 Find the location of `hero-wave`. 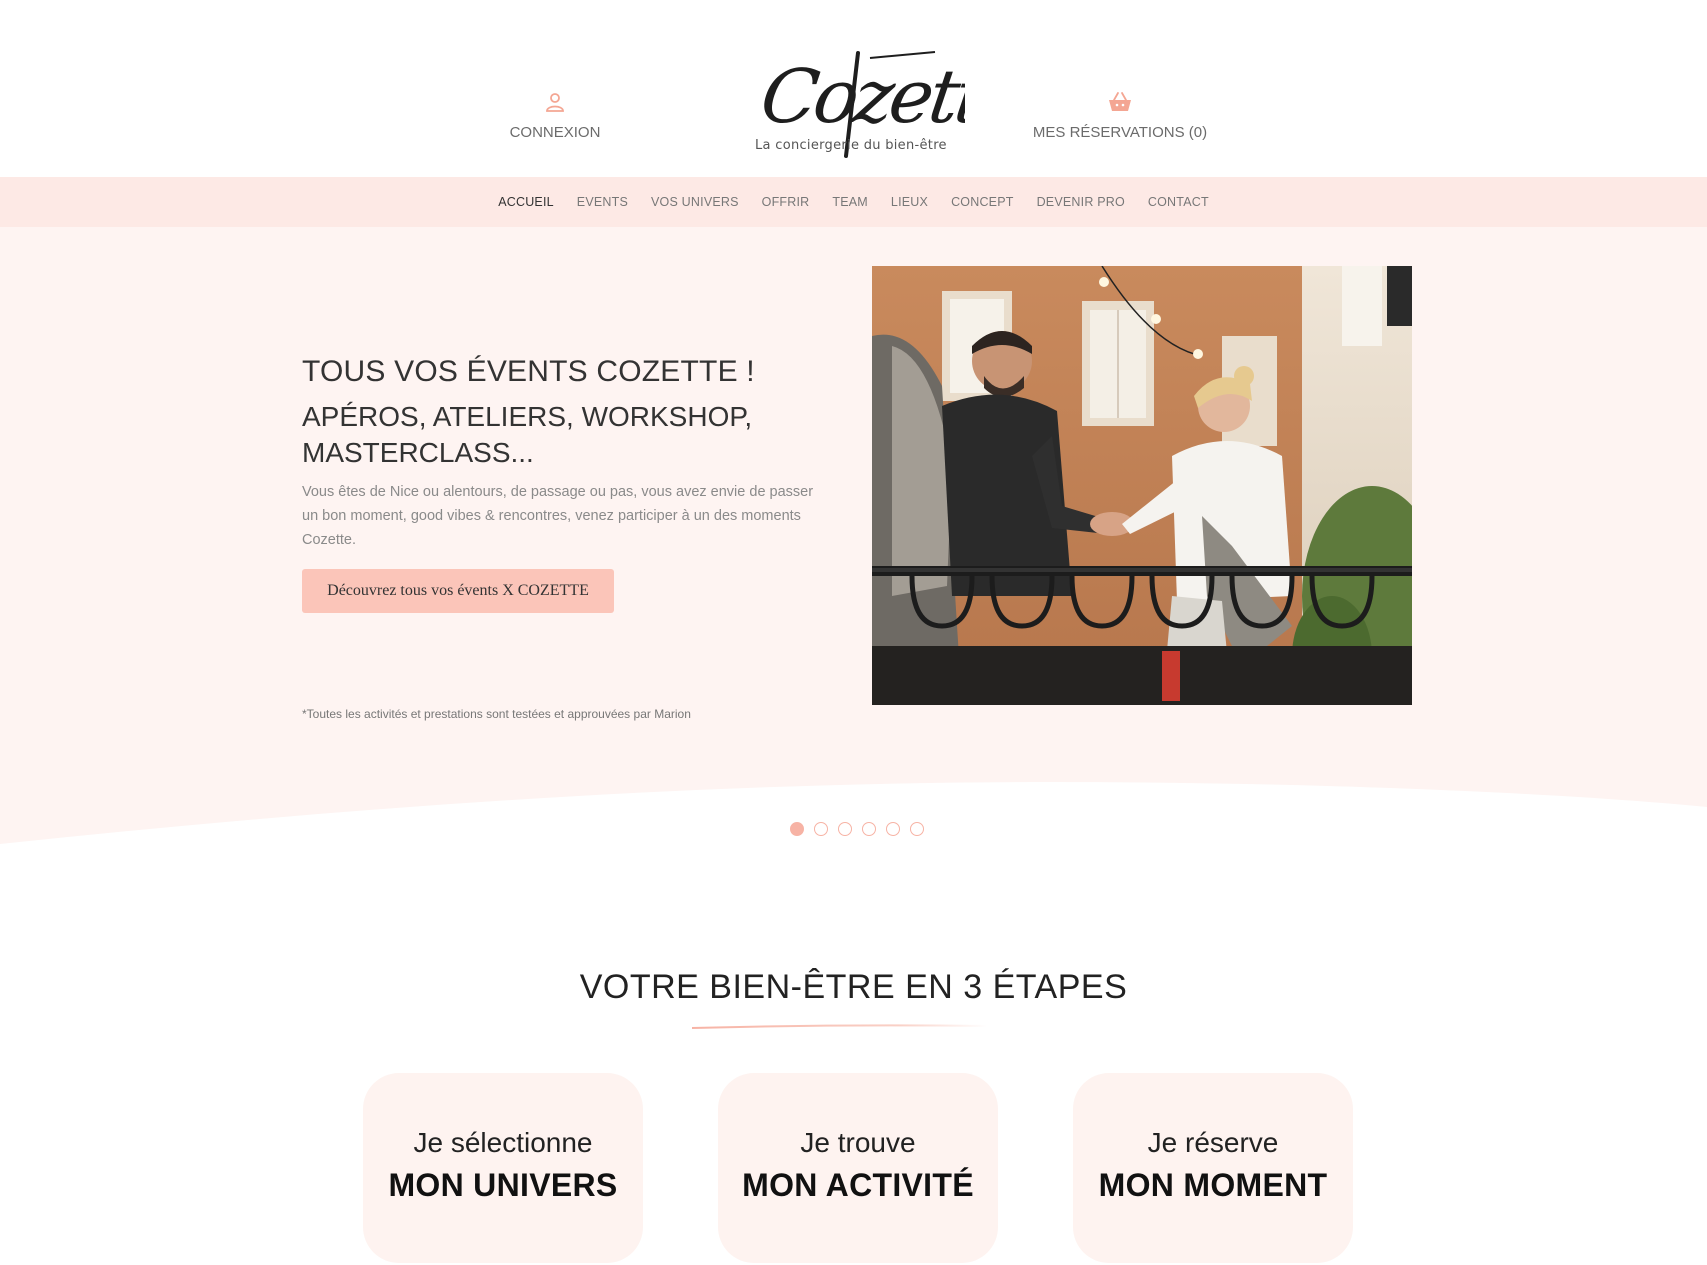

hero-wave is located at coordinates (853, 822).